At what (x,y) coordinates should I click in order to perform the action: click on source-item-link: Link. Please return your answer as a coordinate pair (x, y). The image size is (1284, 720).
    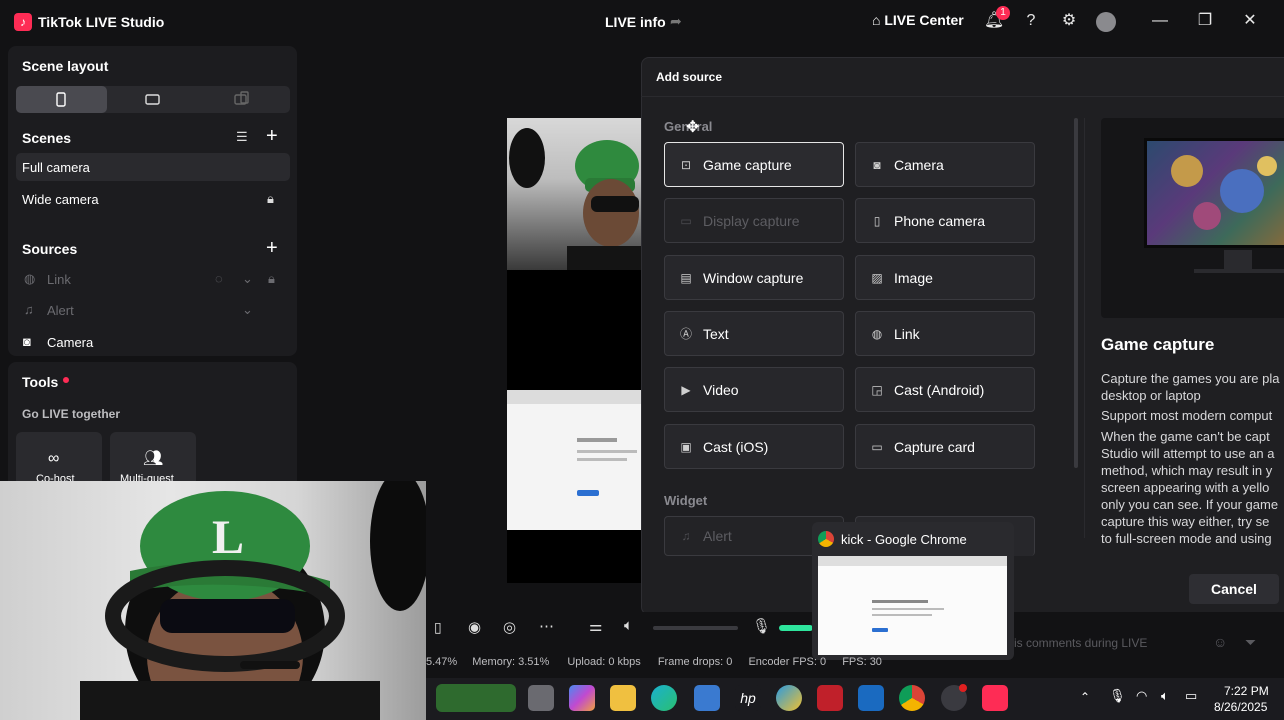
    Looking at the image, I should click on (59, 279).